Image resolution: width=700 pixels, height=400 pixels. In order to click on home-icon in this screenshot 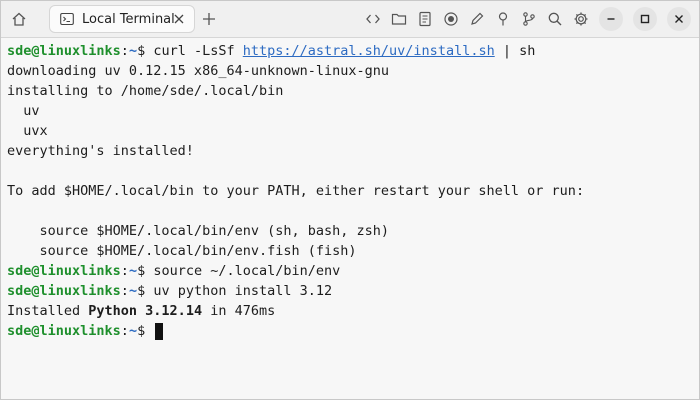, I will do `click(19, 19)`.